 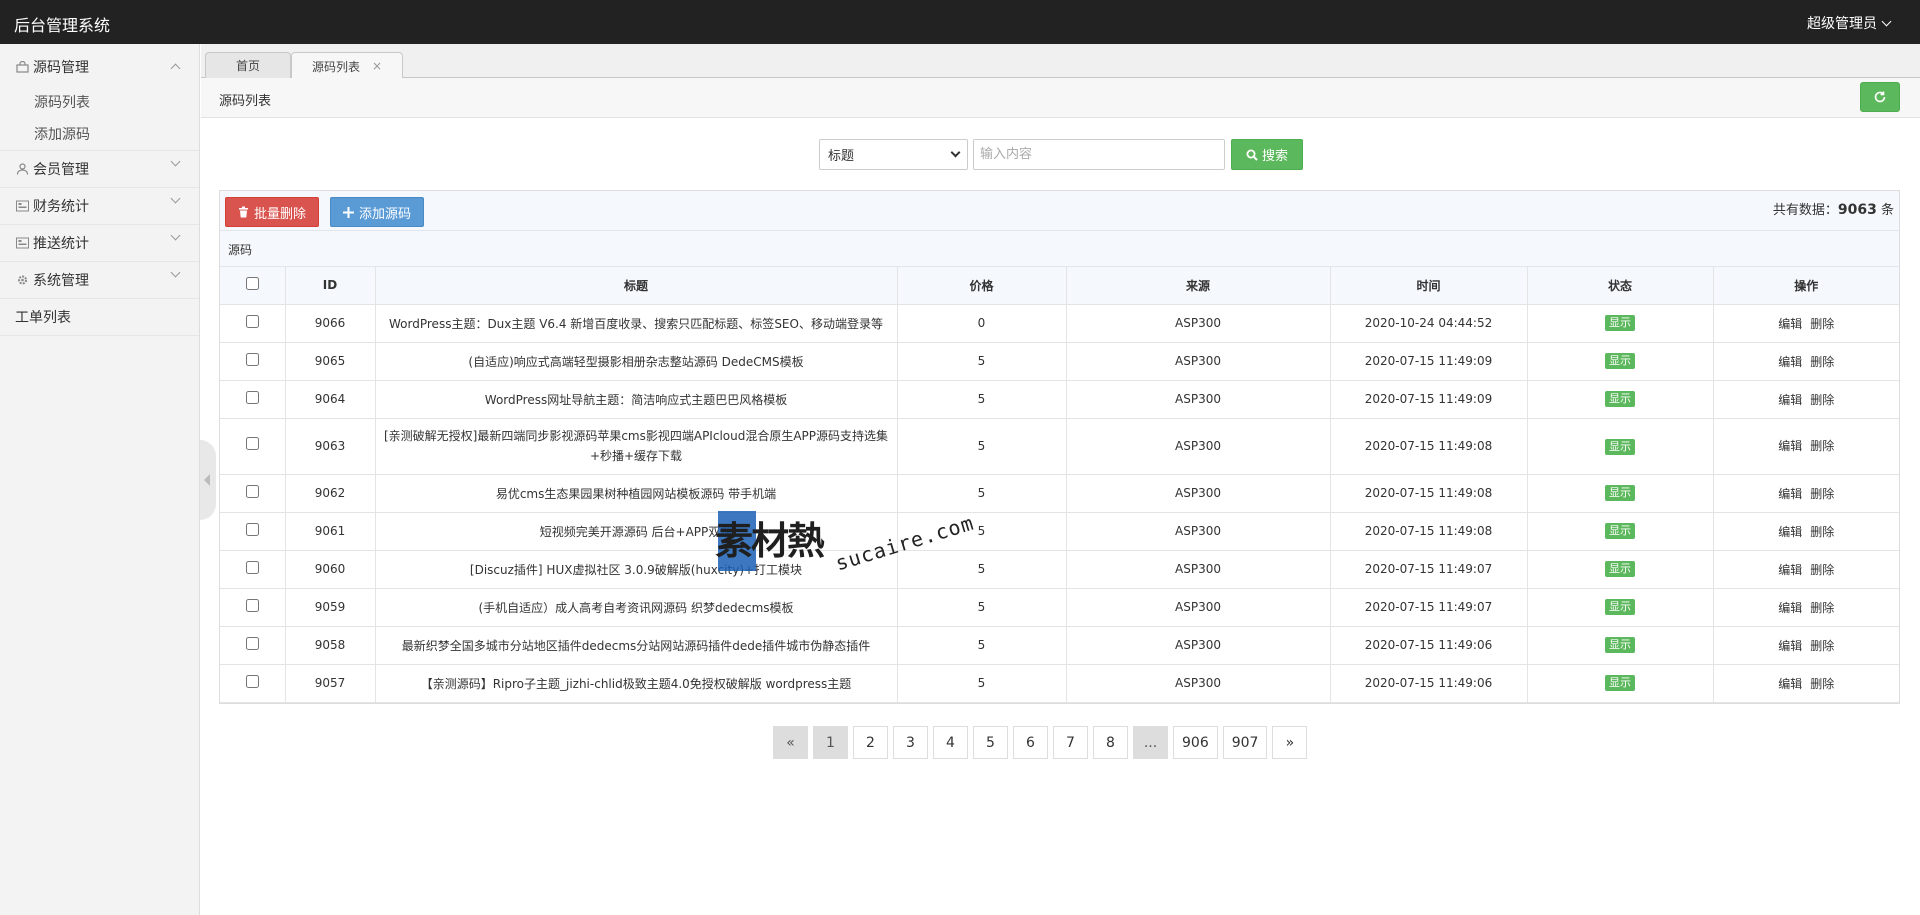 What do you see at coordinates (636, 399) in the screenshot?
I see `cell-title: WordPress网址导航主题：简洁响应式主题巴巴风格模板` at bounding box center [636, 399].